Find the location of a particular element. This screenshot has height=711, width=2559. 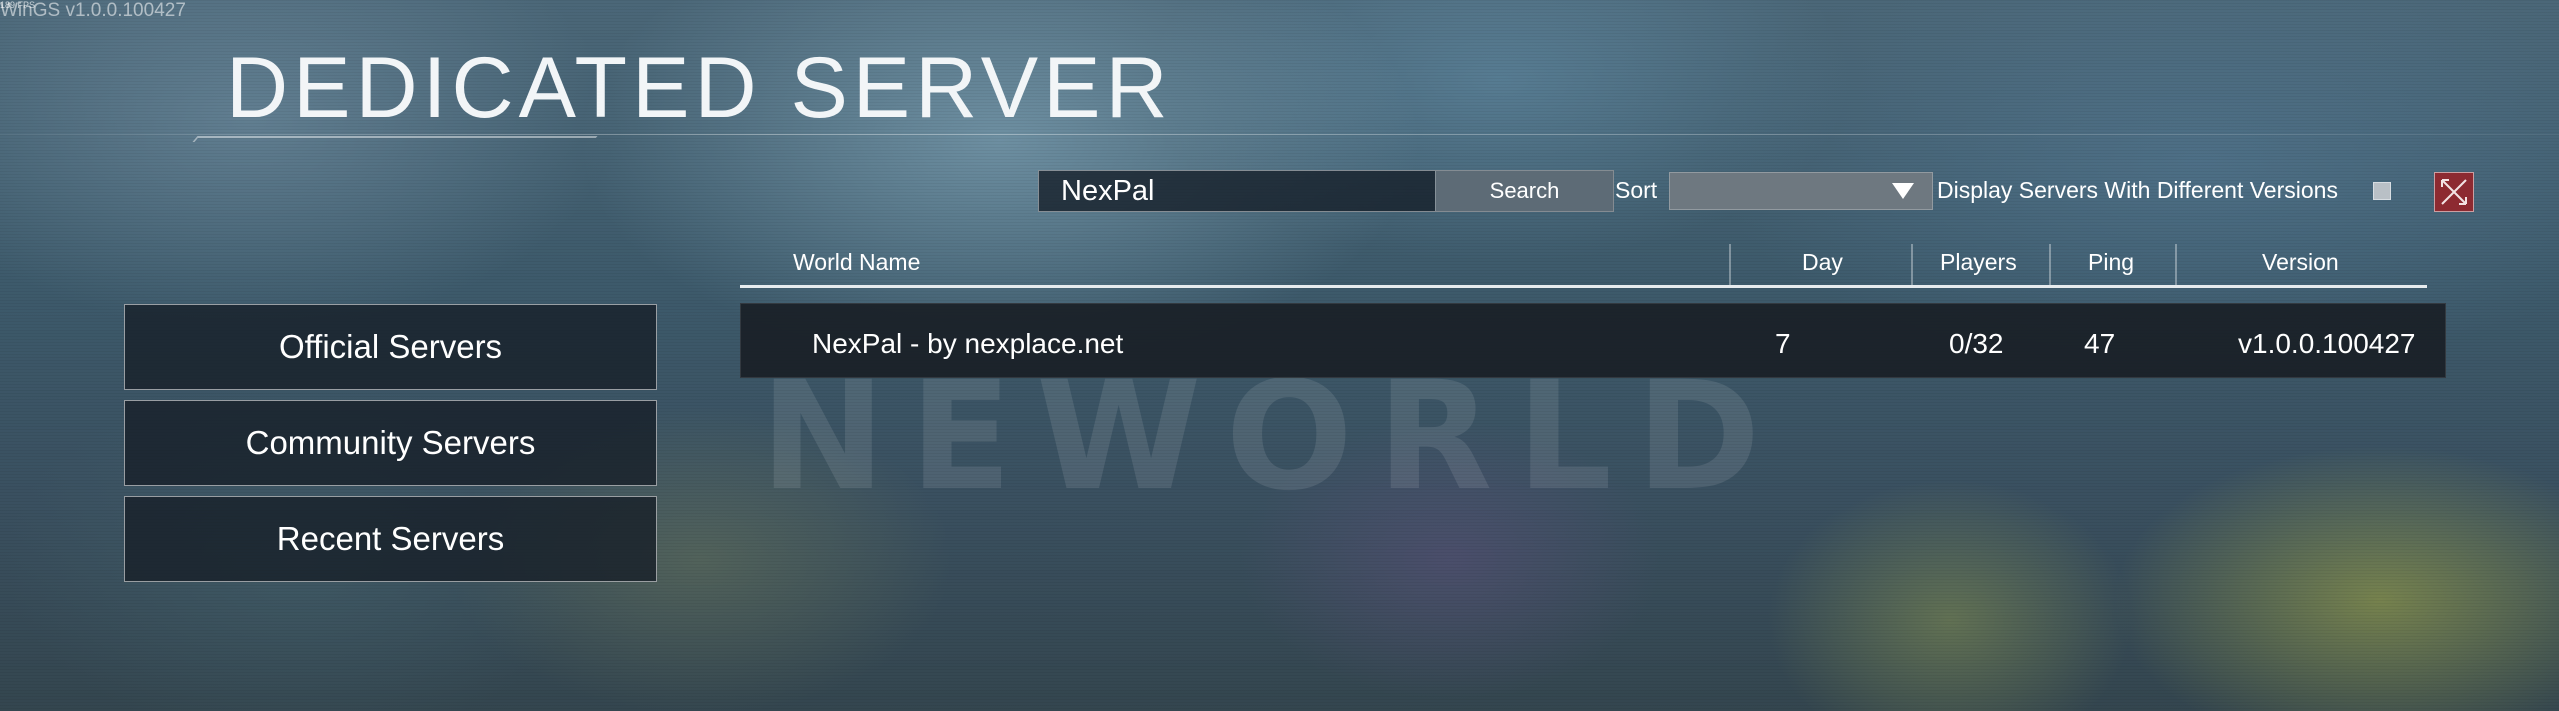

different-versions-label: Display Servers With Different Versions is located at coordinates (2137, 190).